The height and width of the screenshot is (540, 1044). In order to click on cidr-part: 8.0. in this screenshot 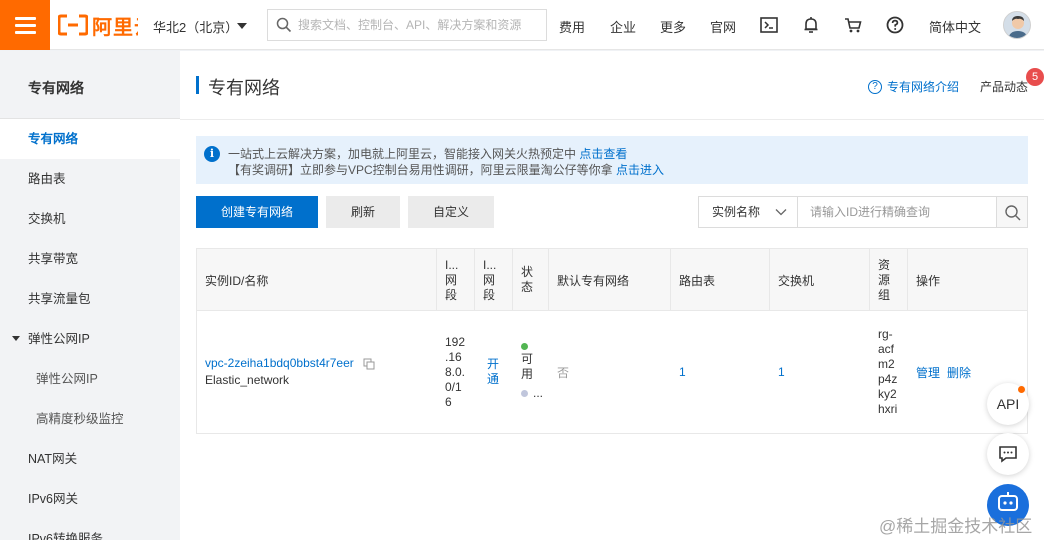, I will do `click(455, 371)`.